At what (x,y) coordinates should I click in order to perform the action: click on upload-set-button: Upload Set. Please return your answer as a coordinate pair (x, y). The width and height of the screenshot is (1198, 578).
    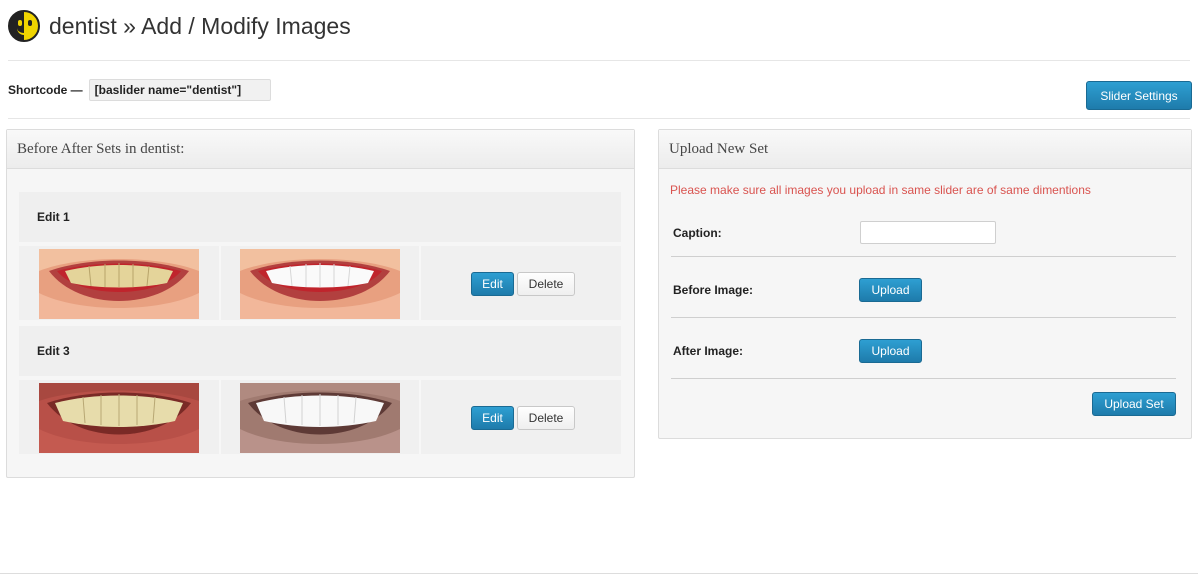
    Looking at the image, I should click on (1134, 404).